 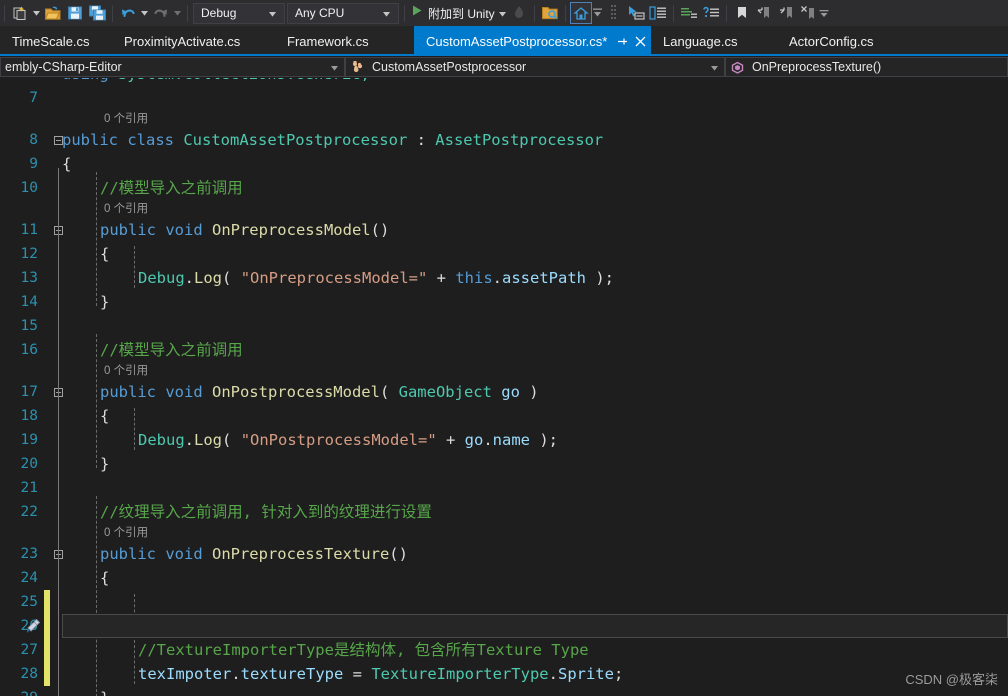 I want to click on code-line: 23 public void OnPreprocessTexture(), so click(x=504, y=554).